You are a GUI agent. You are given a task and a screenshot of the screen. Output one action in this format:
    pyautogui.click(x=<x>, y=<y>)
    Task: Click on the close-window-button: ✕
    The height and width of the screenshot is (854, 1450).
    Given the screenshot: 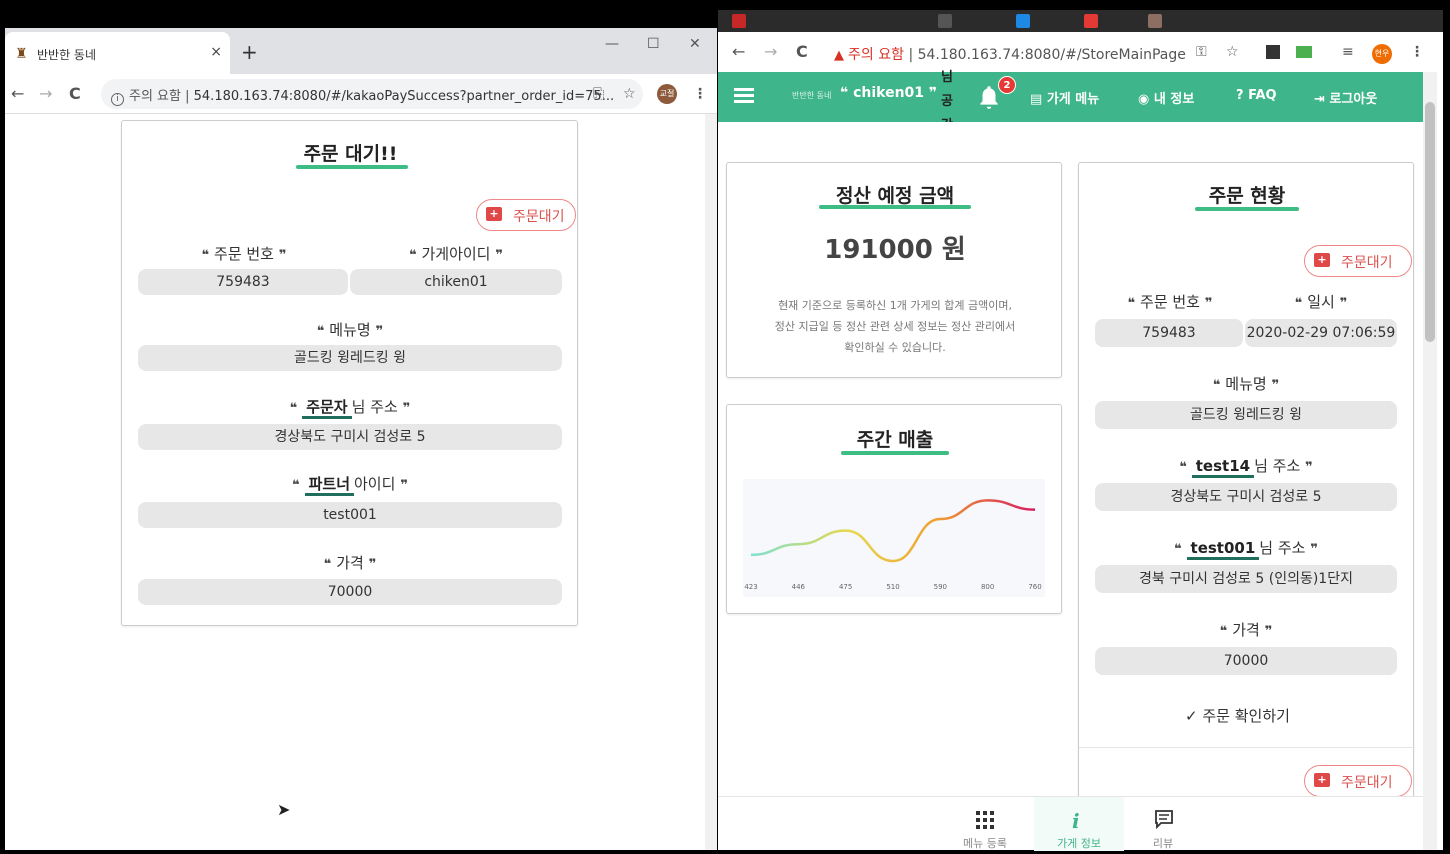 What is the action you would take?
    pyautogui.click(x=695, y=44)
    